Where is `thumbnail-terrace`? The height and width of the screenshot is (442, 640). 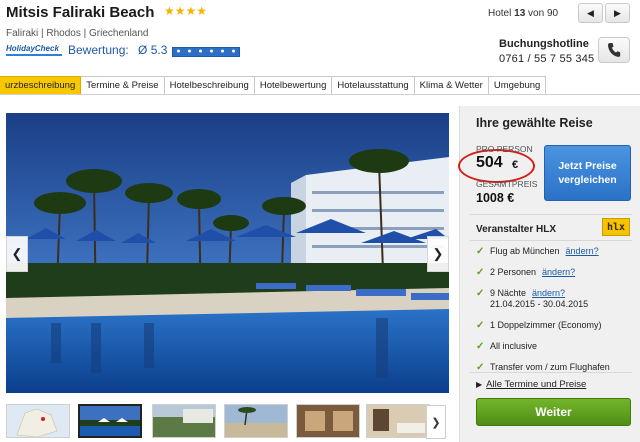 thumbnail-terrace is located at coordinates (256, 421).